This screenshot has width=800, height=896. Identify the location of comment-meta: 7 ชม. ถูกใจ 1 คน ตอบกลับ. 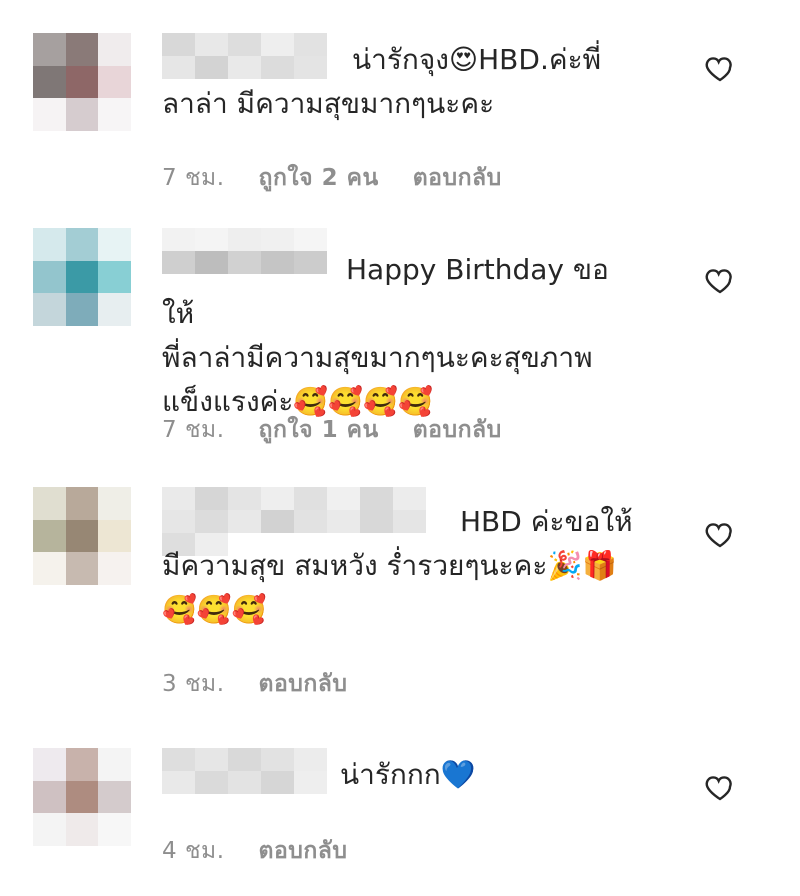
(332, 430).